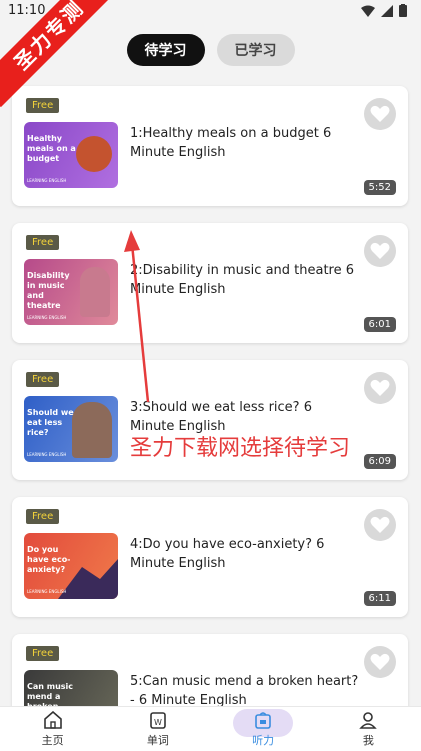  Describe the element at coordinates (165, 50) in the screenshot. I see `tab-to-learn: 待学习` at that location.